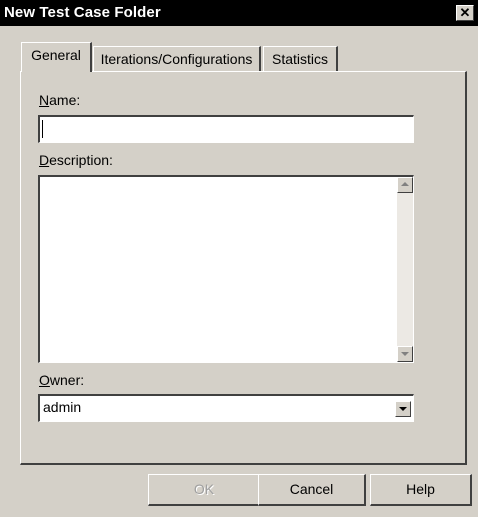  I want to click on chevron-down-icon, so click(403, 409).